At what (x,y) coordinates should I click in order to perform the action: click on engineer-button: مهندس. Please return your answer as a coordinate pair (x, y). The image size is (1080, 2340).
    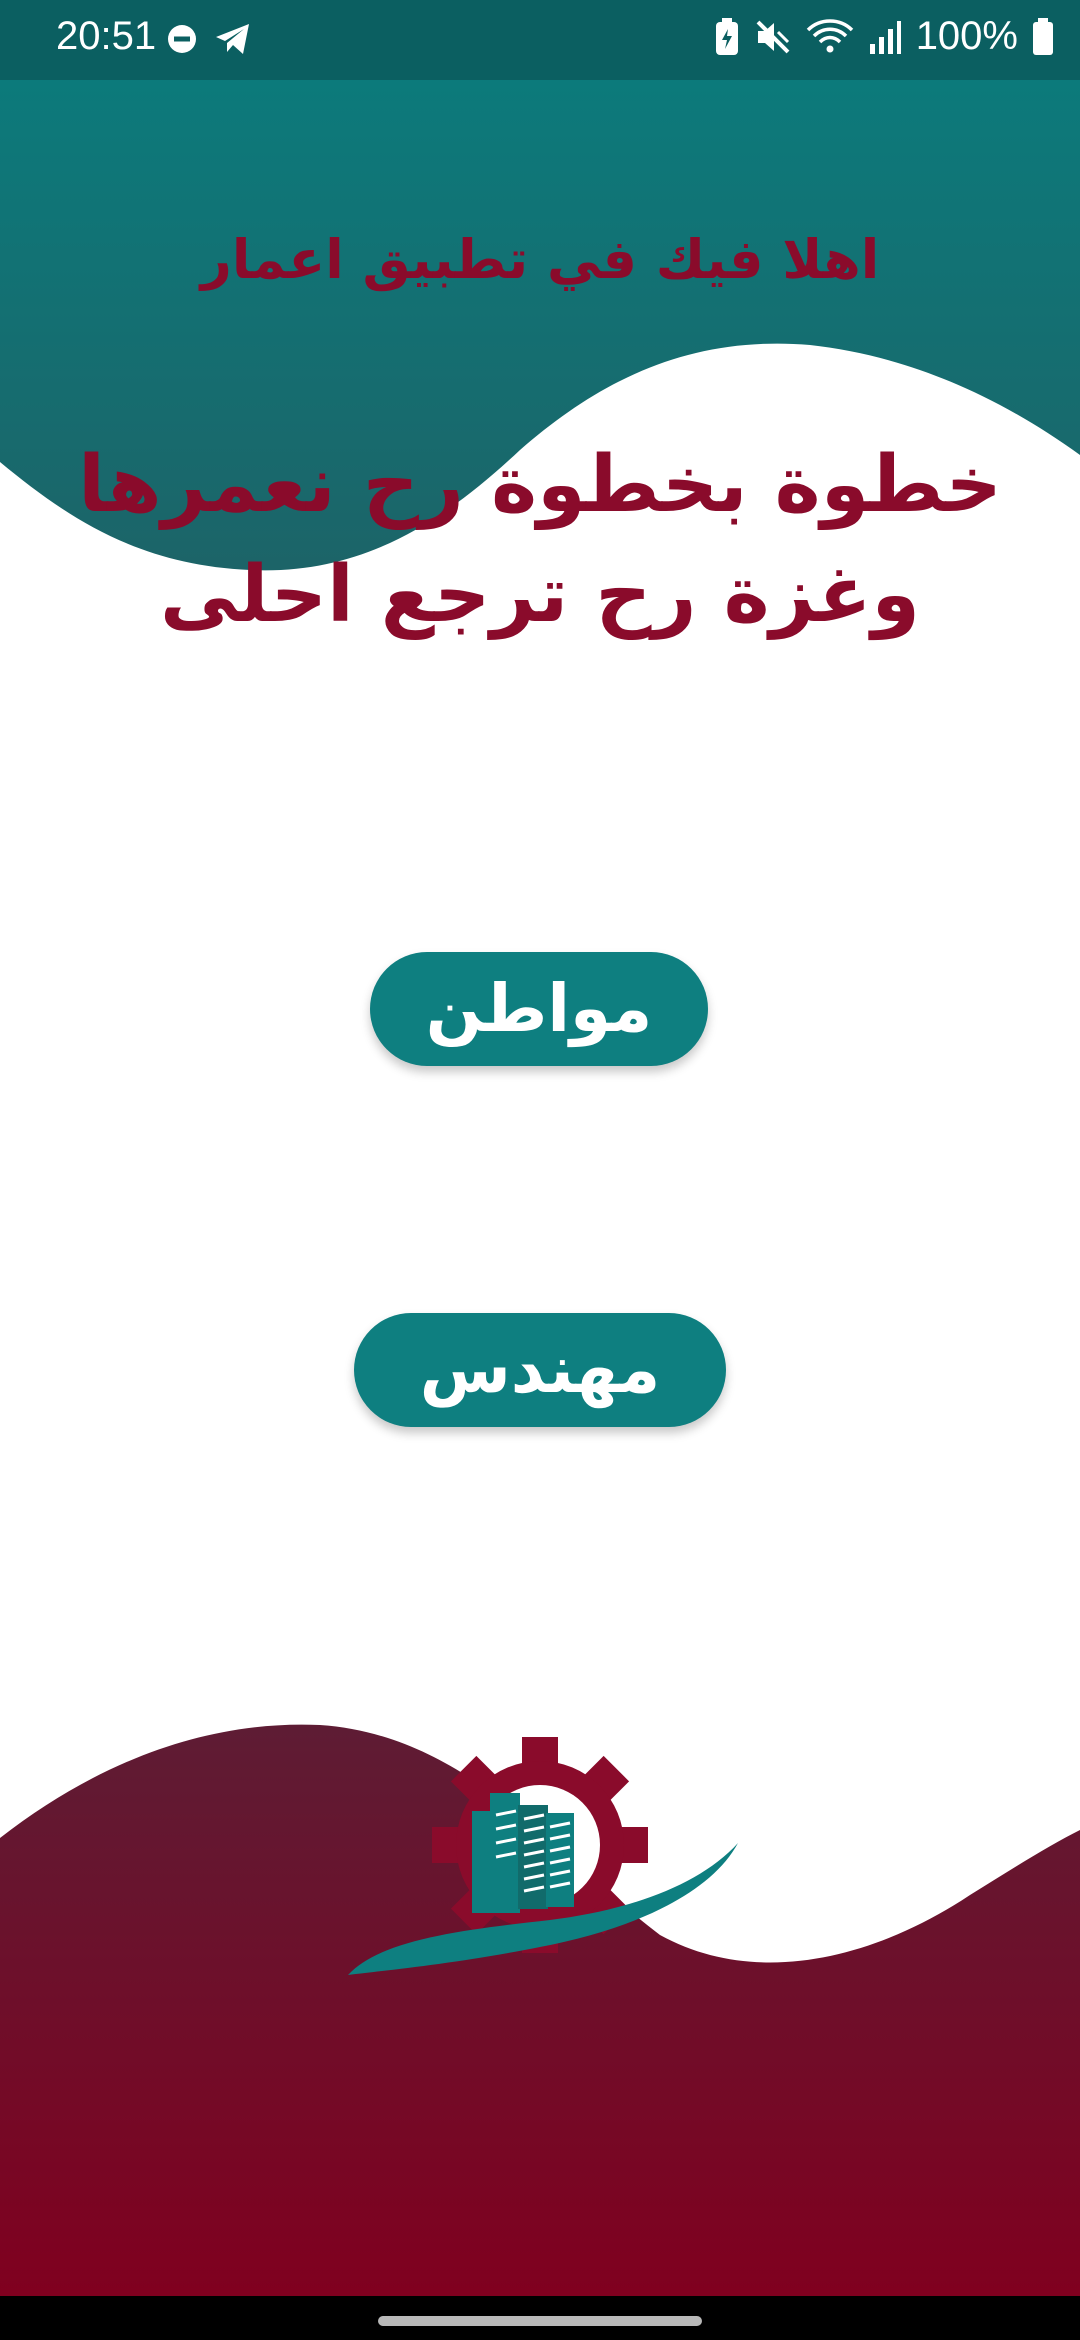
    Looking at the image, I should click on (540, 1370).